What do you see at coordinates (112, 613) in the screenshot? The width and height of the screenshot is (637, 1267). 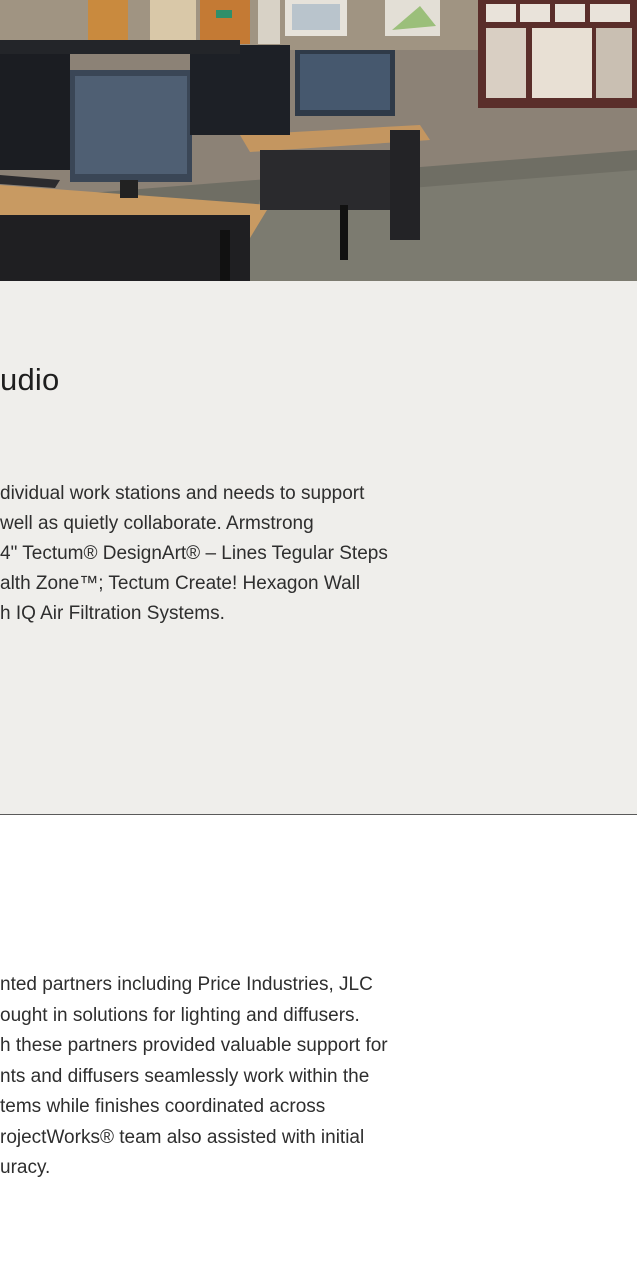 I see `studio-description-line: h IQ Air Filtration Systems.` at bounding box center [112, 613].